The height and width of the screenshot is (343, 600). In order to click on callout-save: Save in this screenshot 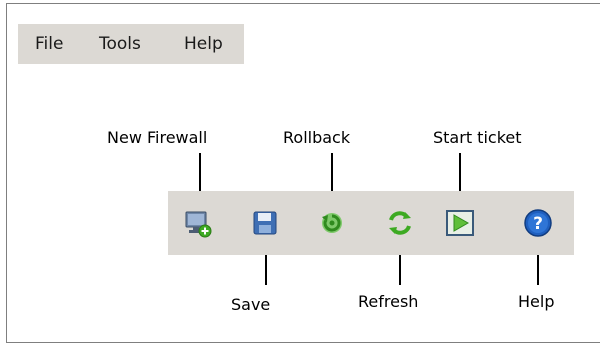, I will do `click(251, 304)`.